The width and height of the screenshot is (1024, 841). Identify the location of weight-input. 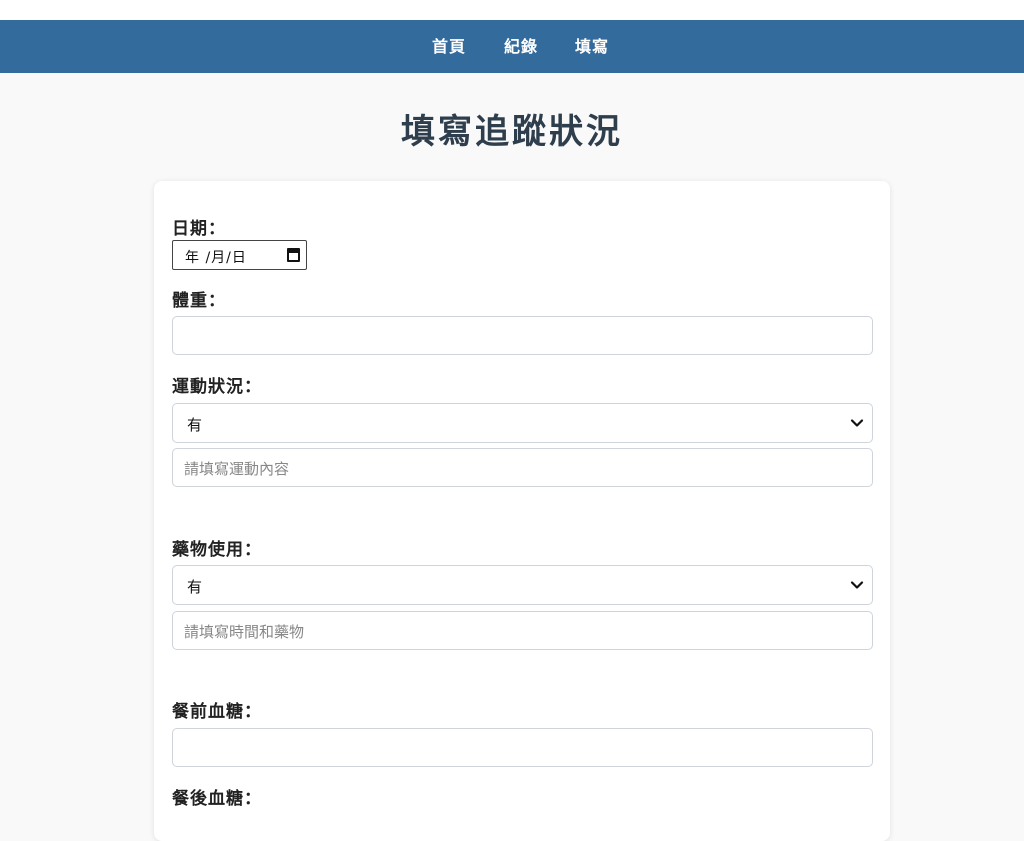
(522, 335).